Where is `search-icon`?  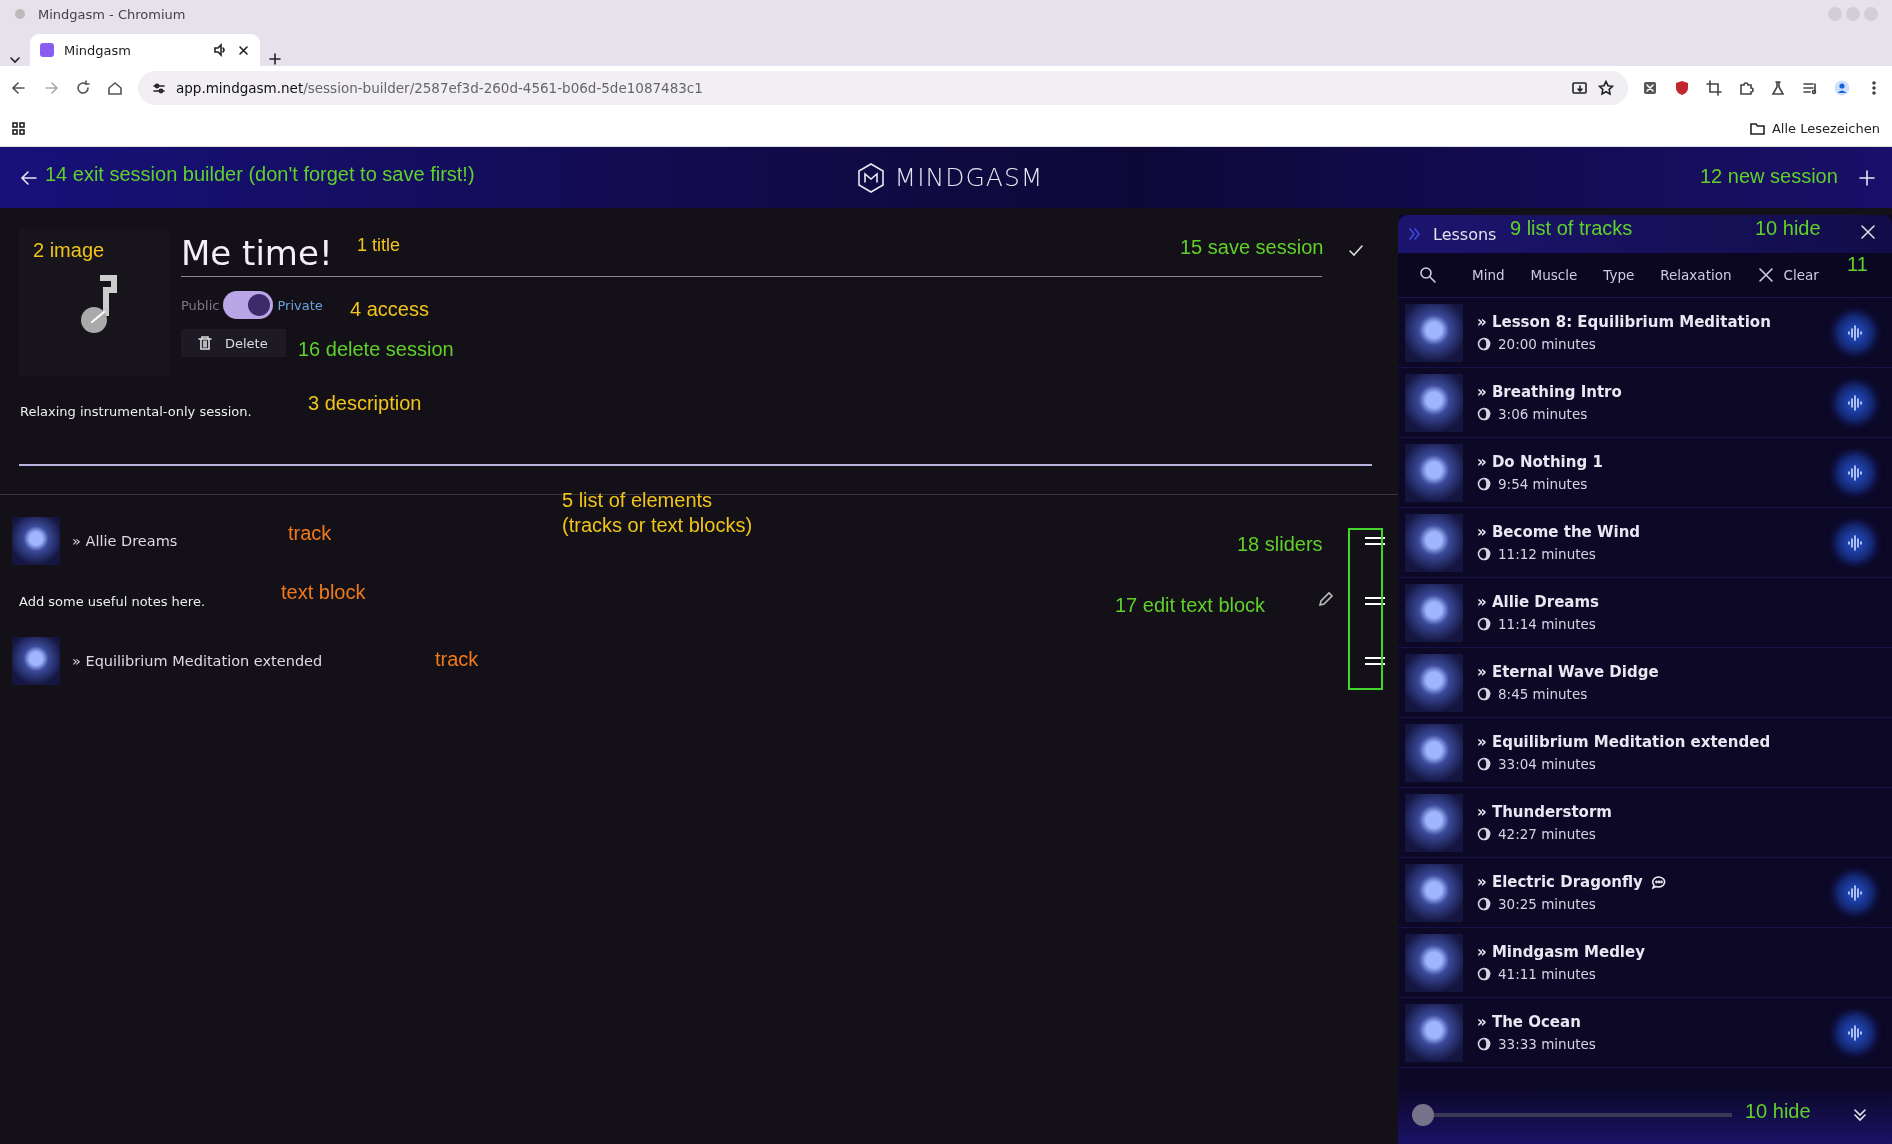
search-icon is located at coordinates (1428, 275).